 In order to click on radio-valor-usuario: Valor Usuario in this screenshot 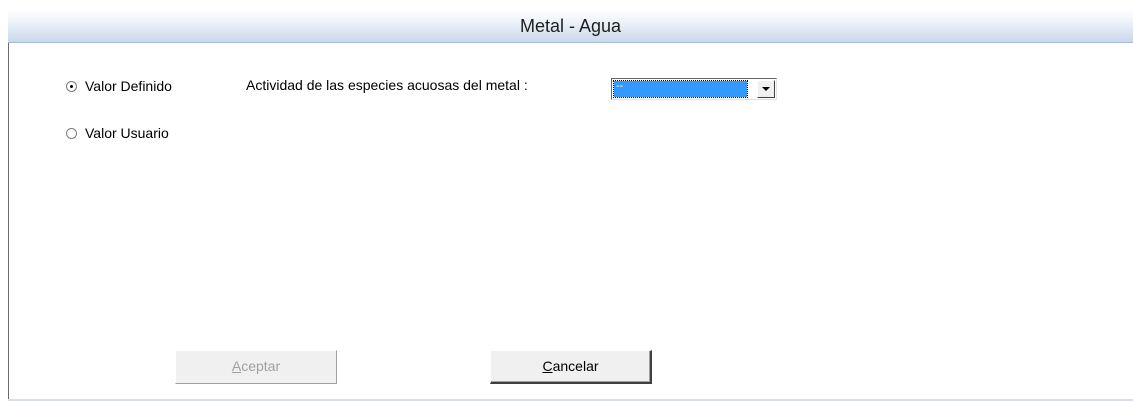, I will do `click(117, 133)`.